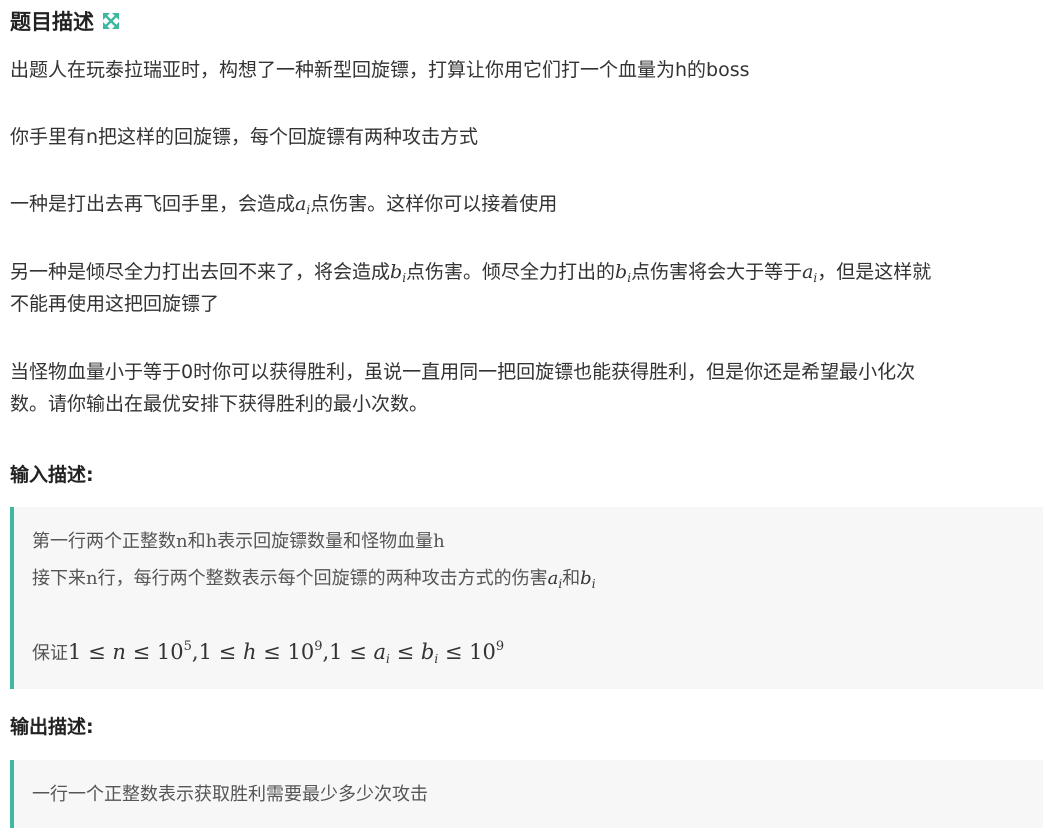 This screenshot has height=835, width=1045. Describe the element at coordinates (219, 404) in the screenshot. I see `paragraph-line: 数。请你输出在最优安排下获得胜利的最小次数。` at that location.